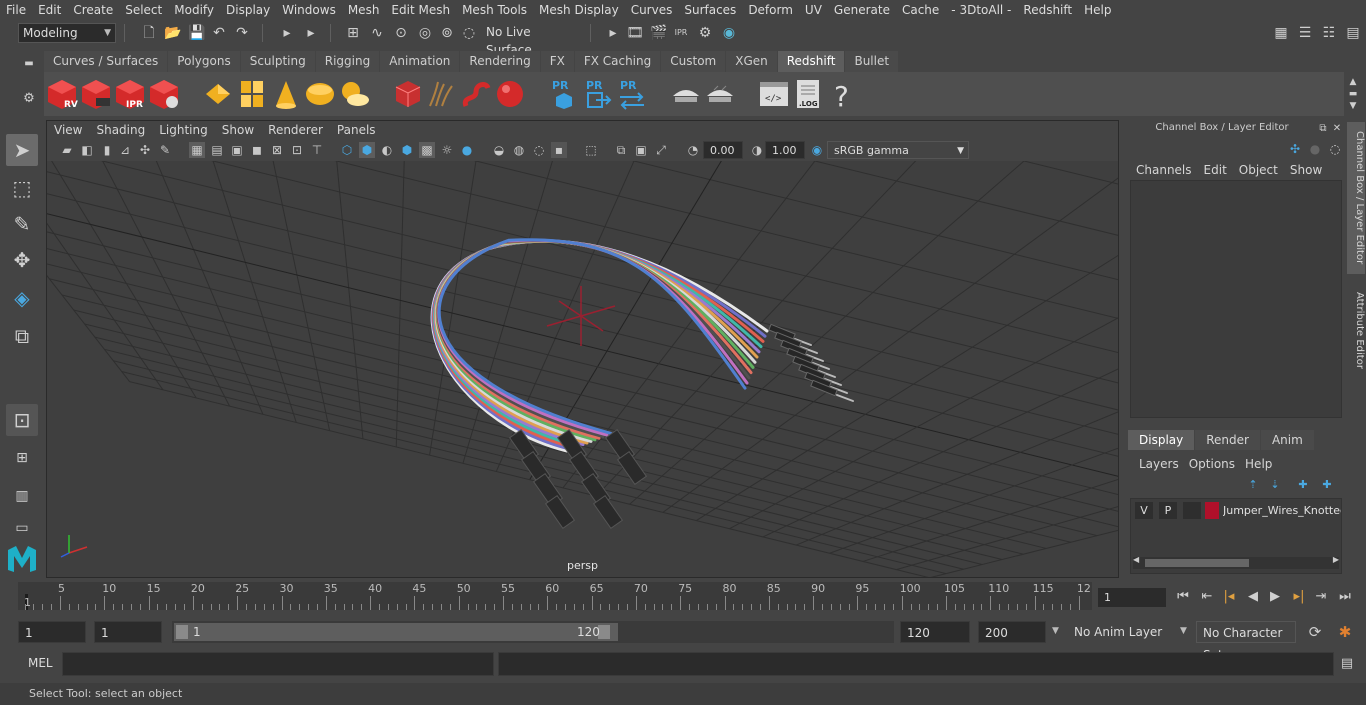  Describe the element at coordinates (1197, 563) in the screenshot. I see `scrollbar-thumb` at that location.